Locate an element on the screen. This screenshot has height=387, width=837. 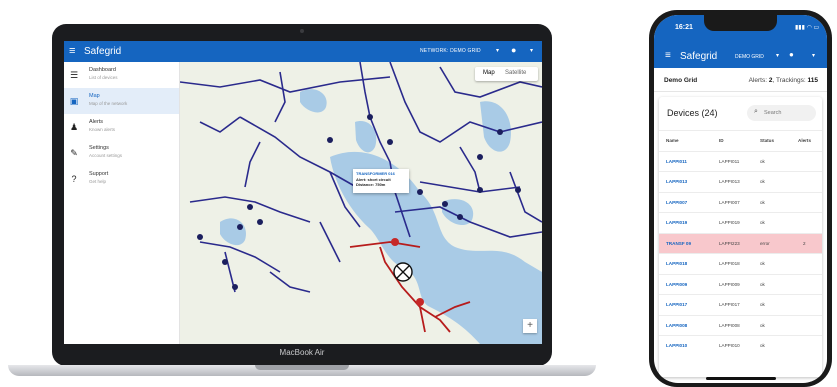
sidebar-item-sublabel: Map of the network is located at coordinates (108, 103).